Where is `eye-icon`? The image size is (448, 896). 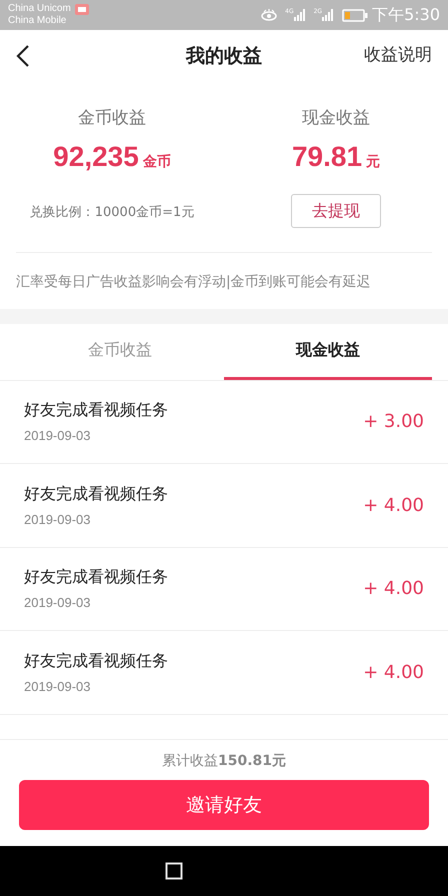 eye-icon is located at coordinates (269, 15).